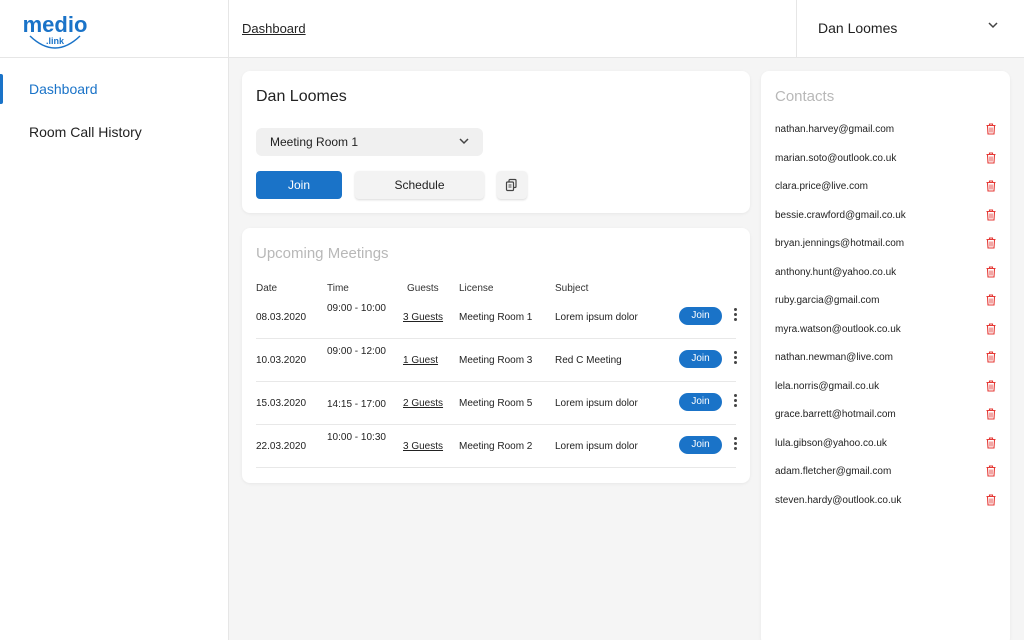 This screenshot has height=640, width=1024. What do you see at coordinates (840, 243) in the screenshot?
I see `contact-email: bryan.jennings@hotmail.com` at bounding box center [840, 243].